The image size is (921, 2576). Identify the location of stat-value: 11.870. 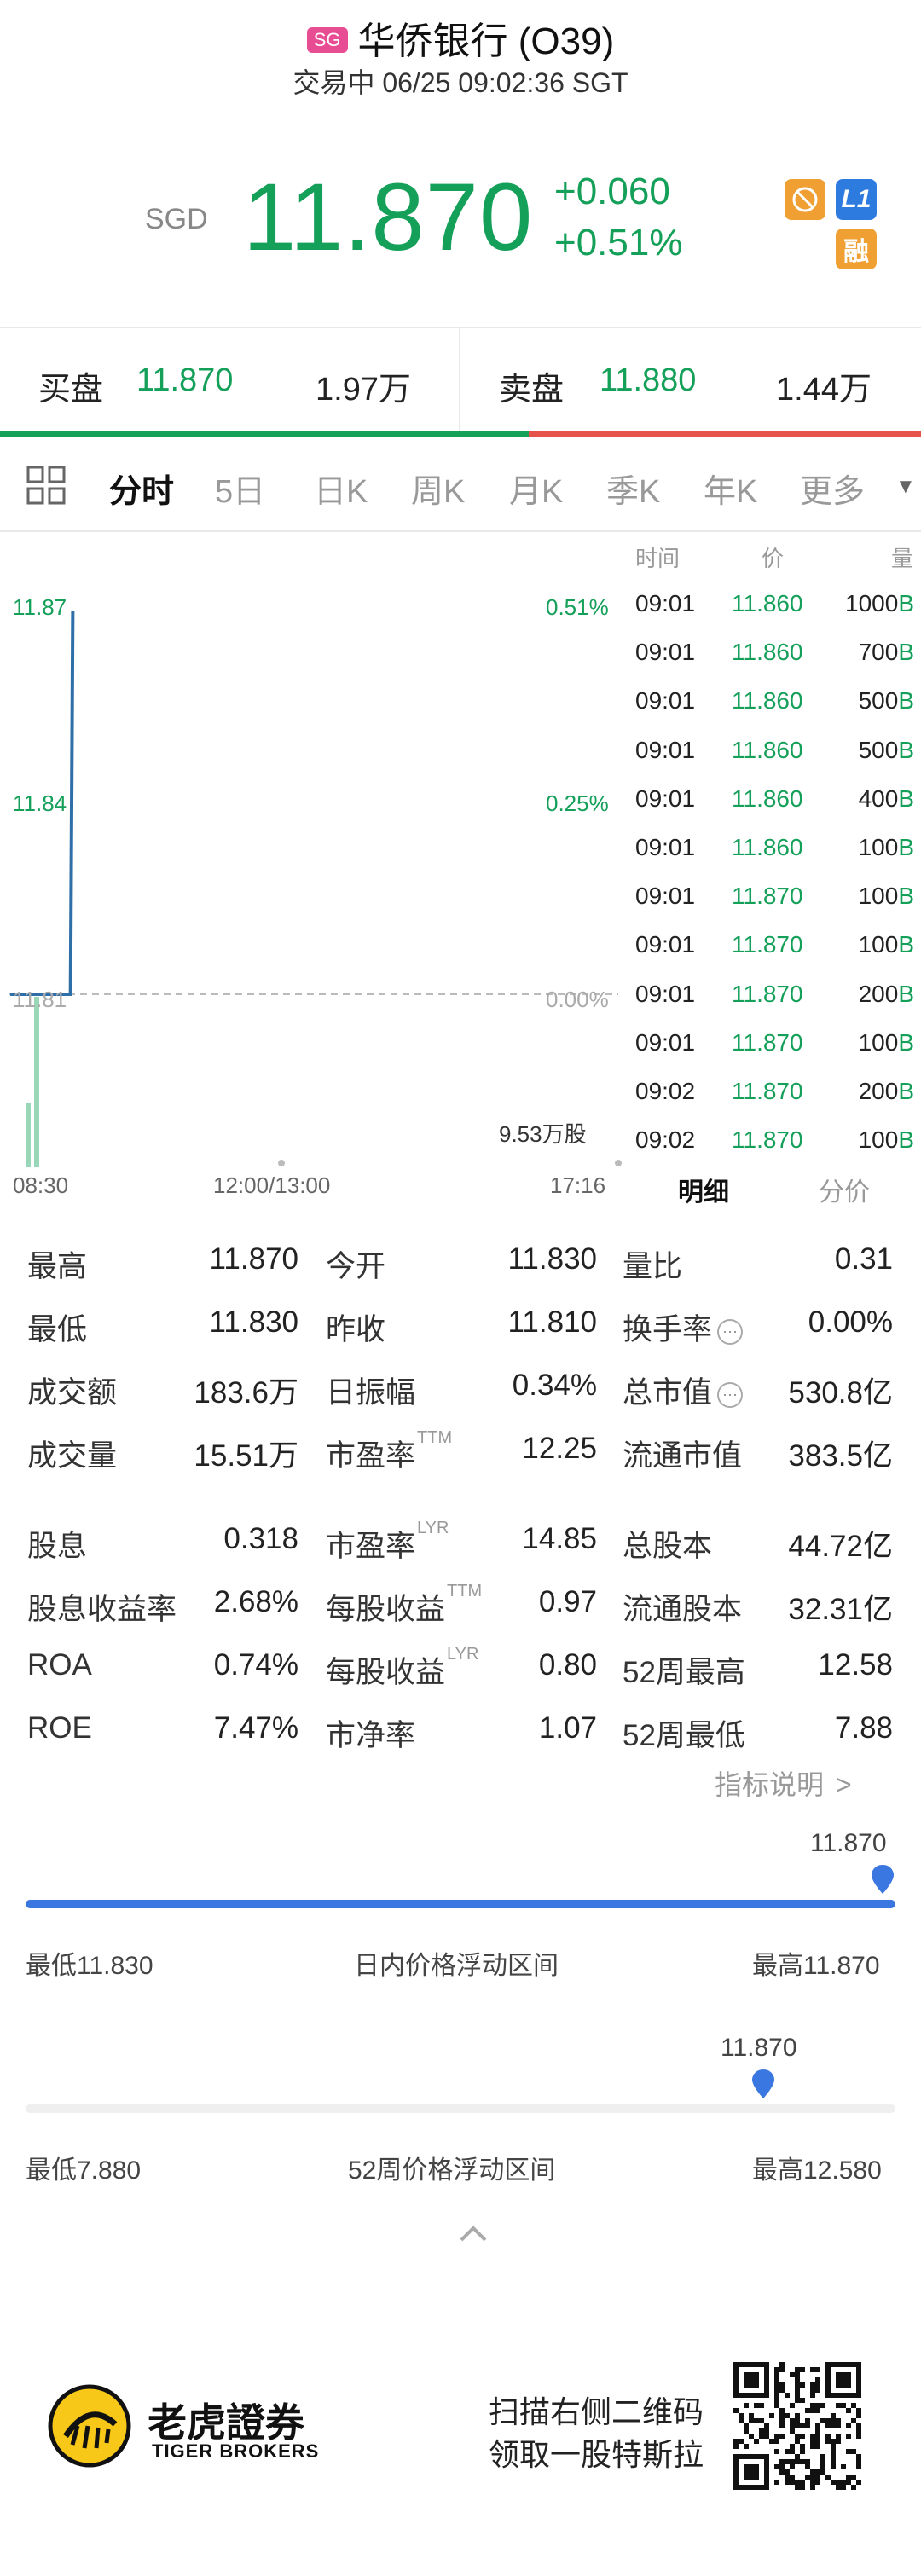
(253, 1259).